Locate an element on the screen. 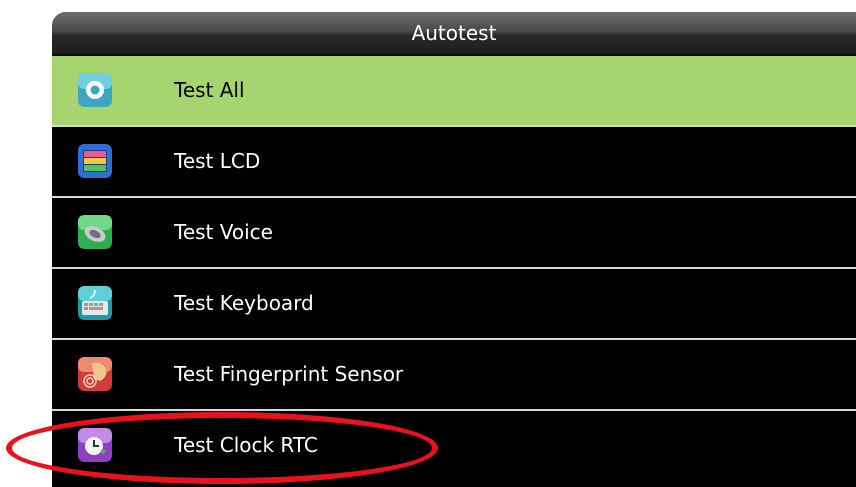 Image resolution: width=856 pixels, height=487 pixels. menu-item-label: Test Fingerprint Sensor is located at coordinates (289, 374).